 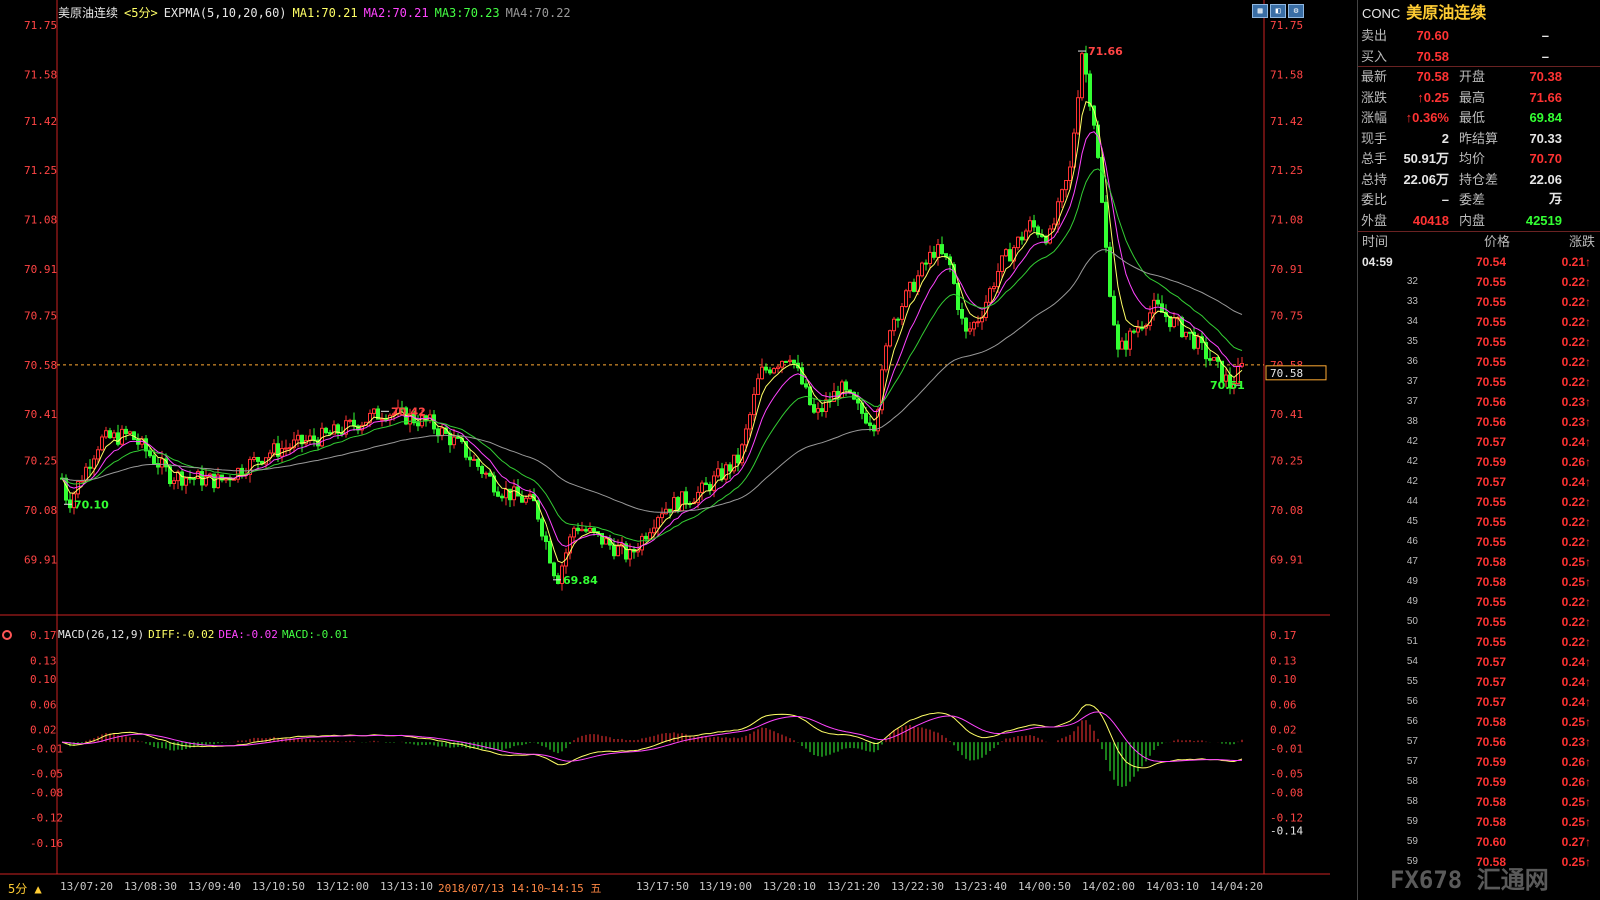 I want to click on quote-label: 昨结算, so click(x=1479, y=138).